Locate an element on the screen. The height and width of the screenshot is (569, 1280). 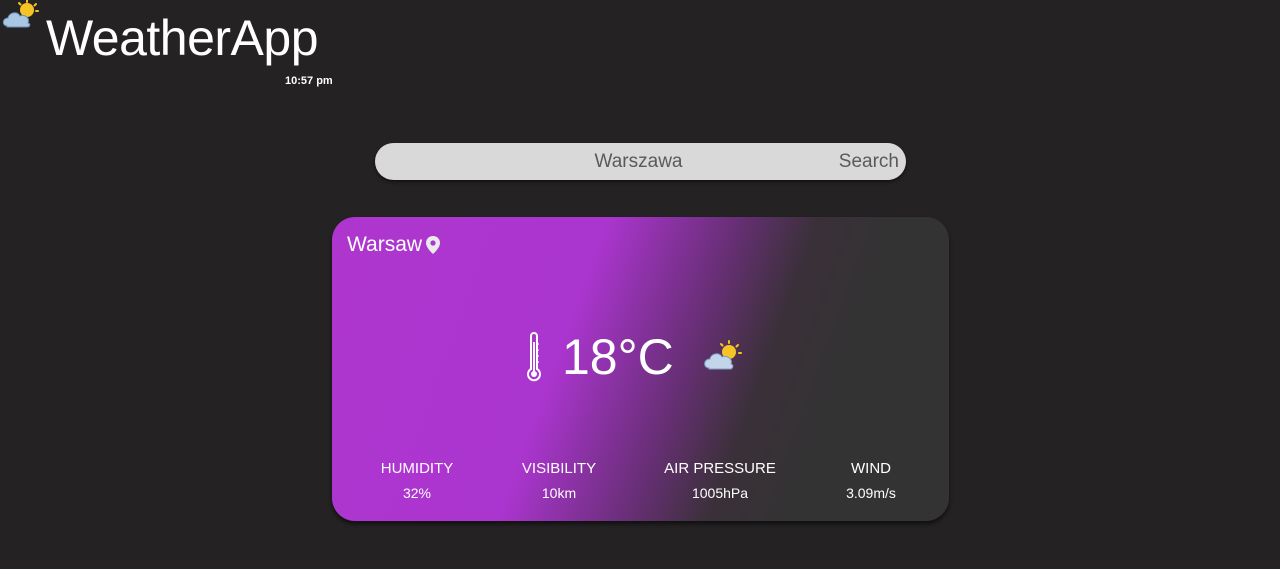
map-pin-icon is located at coordinates (433, 245).